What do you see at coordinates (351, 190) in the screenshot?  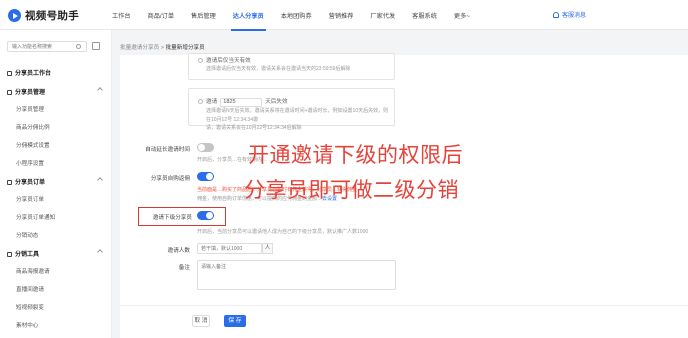 I see `annotation-line-2: 分享员即可做二级分销` at bounding box center [351, 190].